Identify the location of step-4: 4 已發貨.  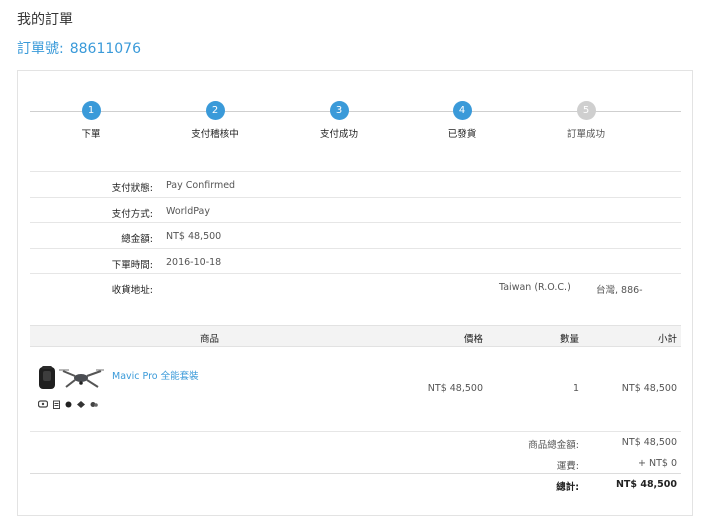
(462, 120).